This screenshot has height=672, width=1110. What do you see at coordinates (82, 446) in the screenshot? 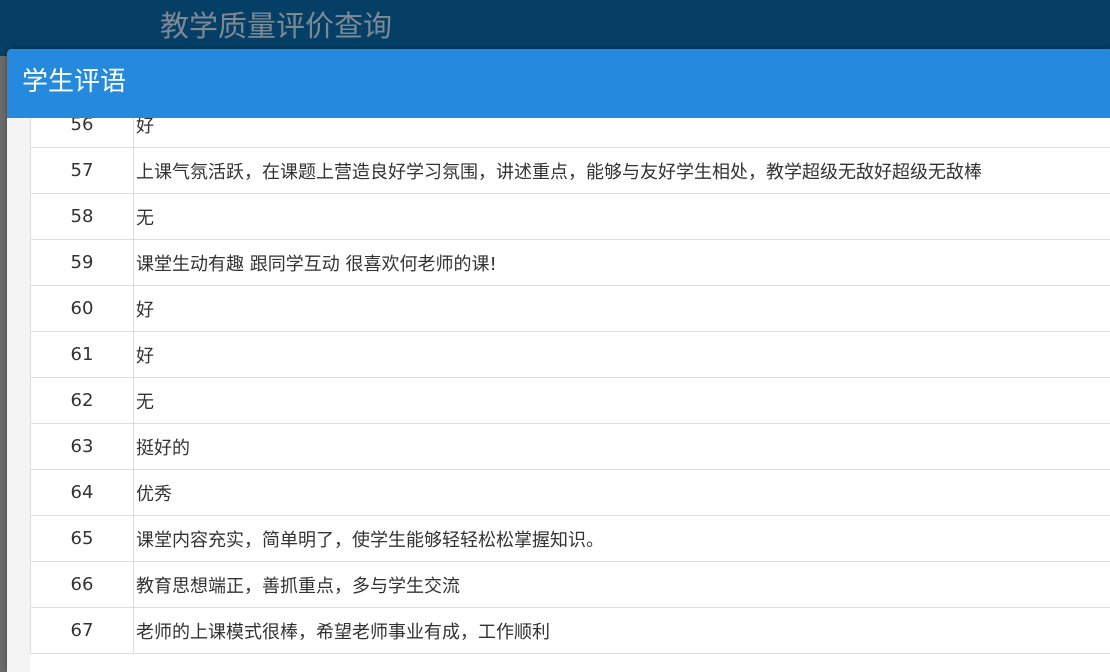
I see `row-index: 63` at bounding box center [82, 446].